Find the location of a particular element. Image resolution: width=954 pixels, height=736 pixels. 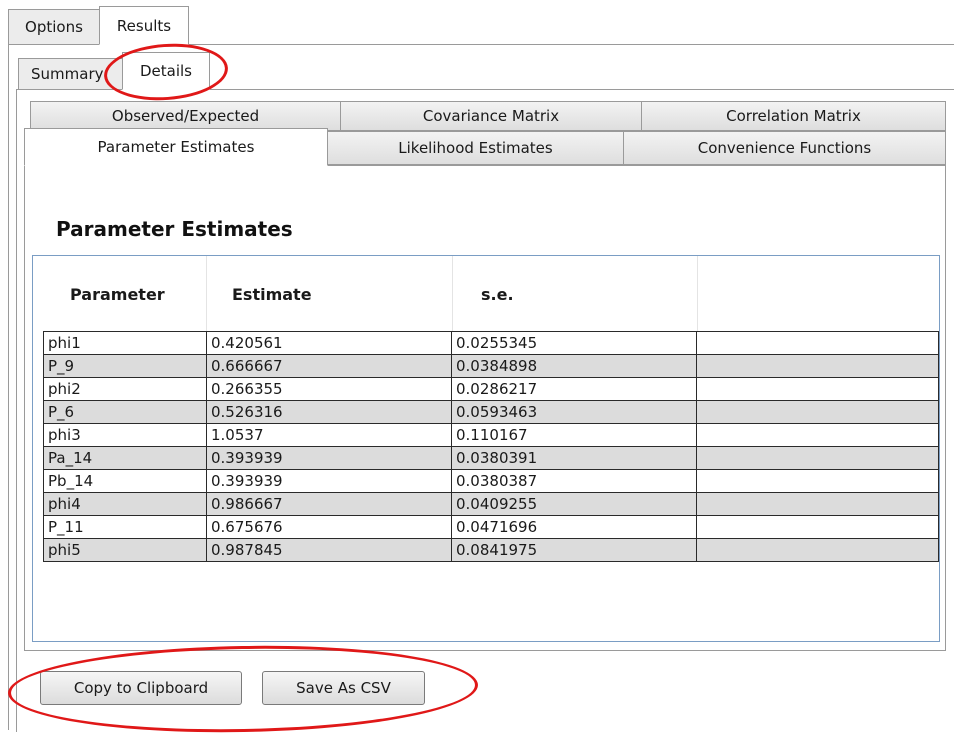

cell-se: 0.0286217 is located at coordinates (574, 389).